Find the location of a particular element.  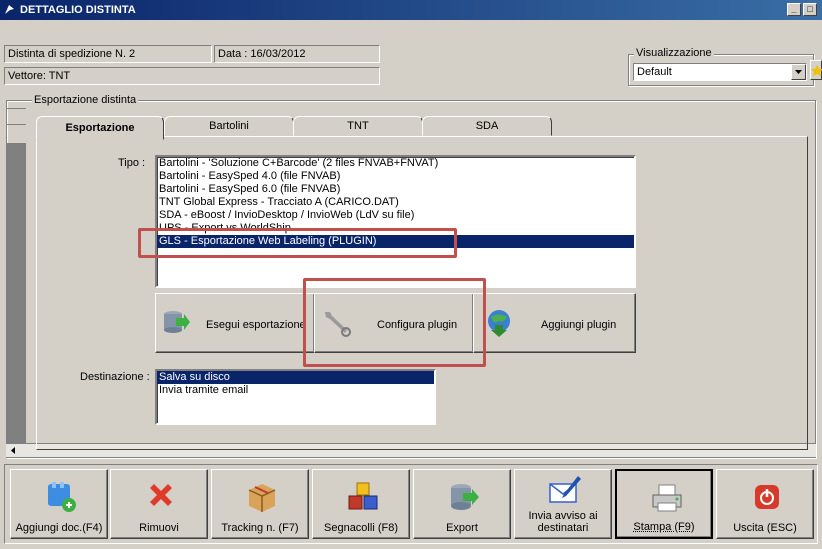

uscita-label: Uscita (ESC) is located at coordinates (765, 528).